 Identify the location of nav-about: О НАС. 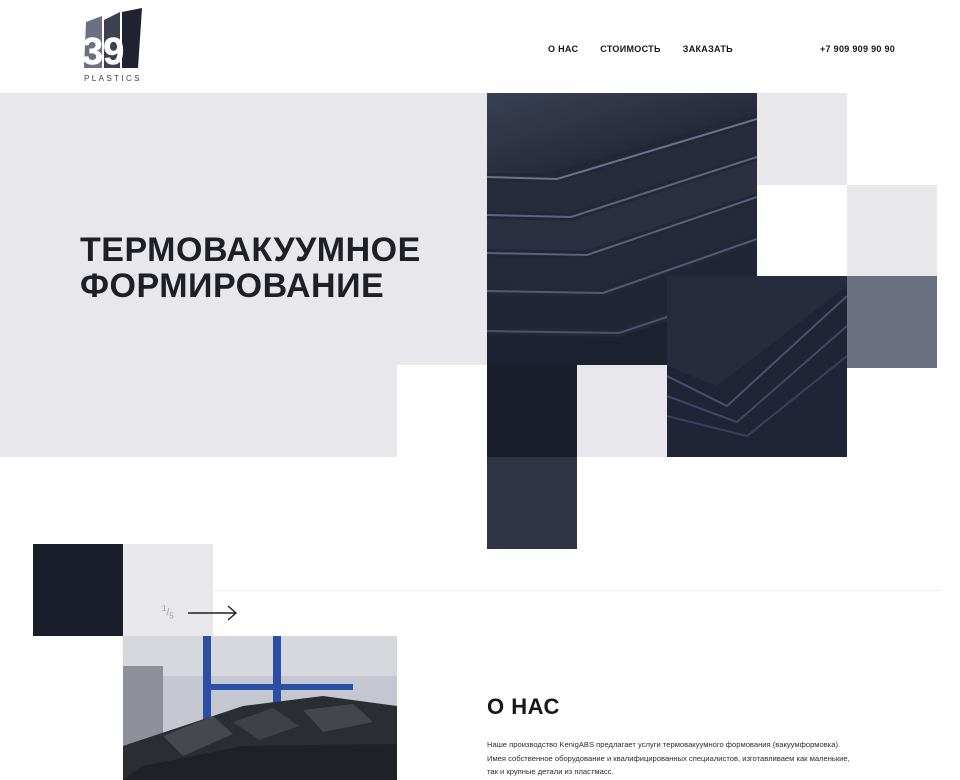
(563, 49).